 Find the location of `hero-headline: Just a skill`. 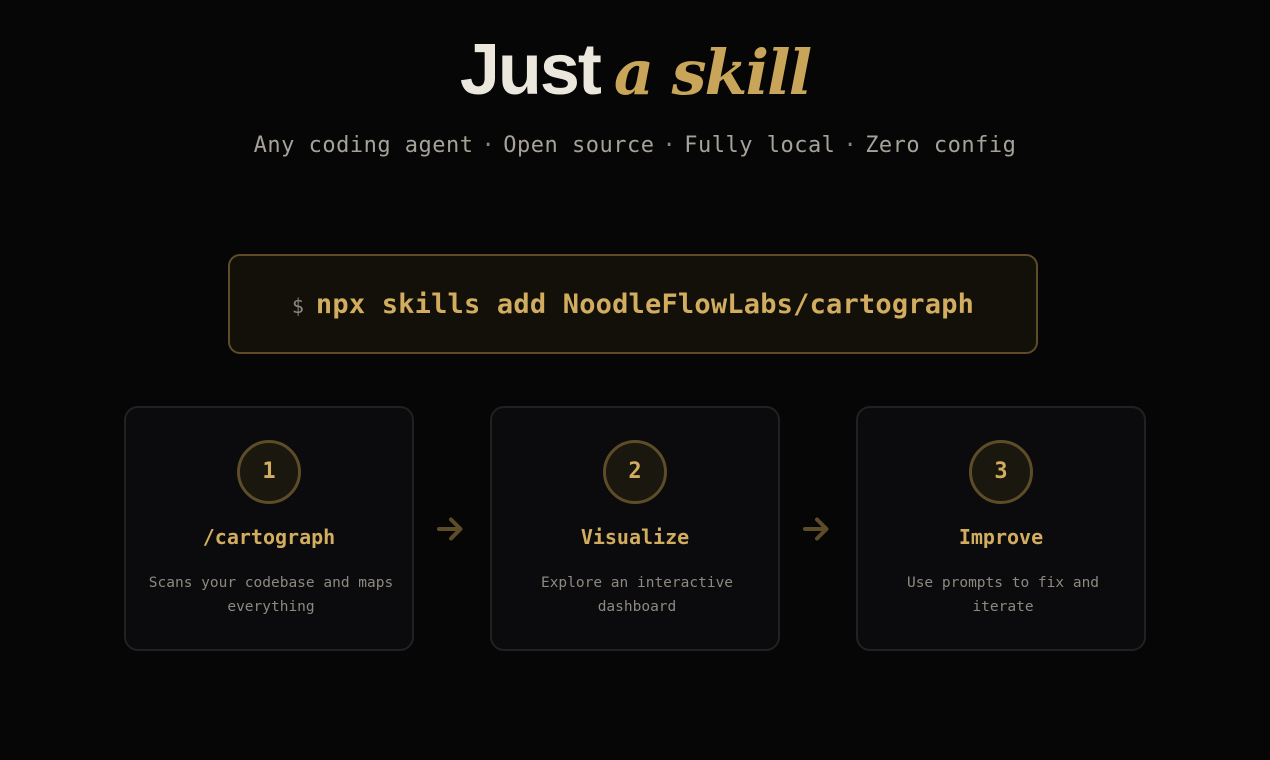

hero-headline: Just a skill is located at coordinates (635, 79).